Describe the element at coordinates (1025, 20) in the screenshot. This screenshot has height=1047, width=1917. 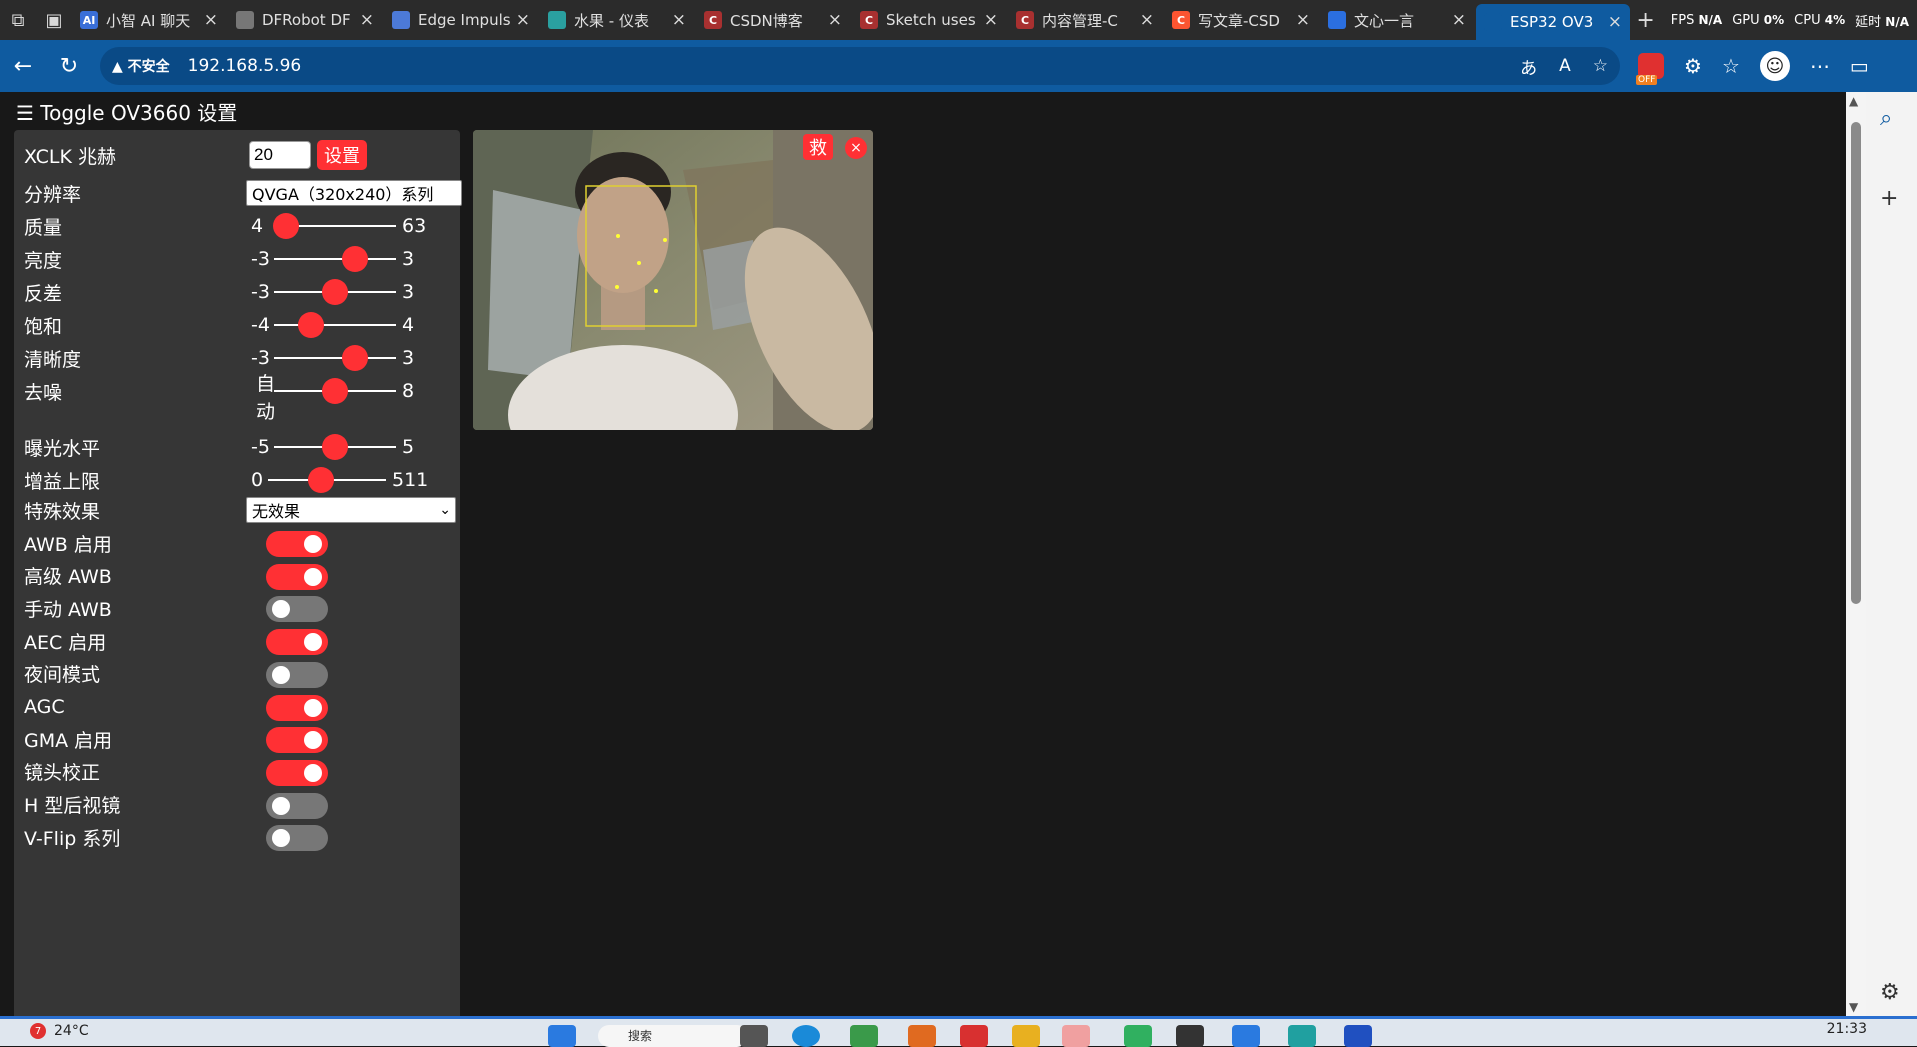
I see `tab-favicon-icon: C` at that location.